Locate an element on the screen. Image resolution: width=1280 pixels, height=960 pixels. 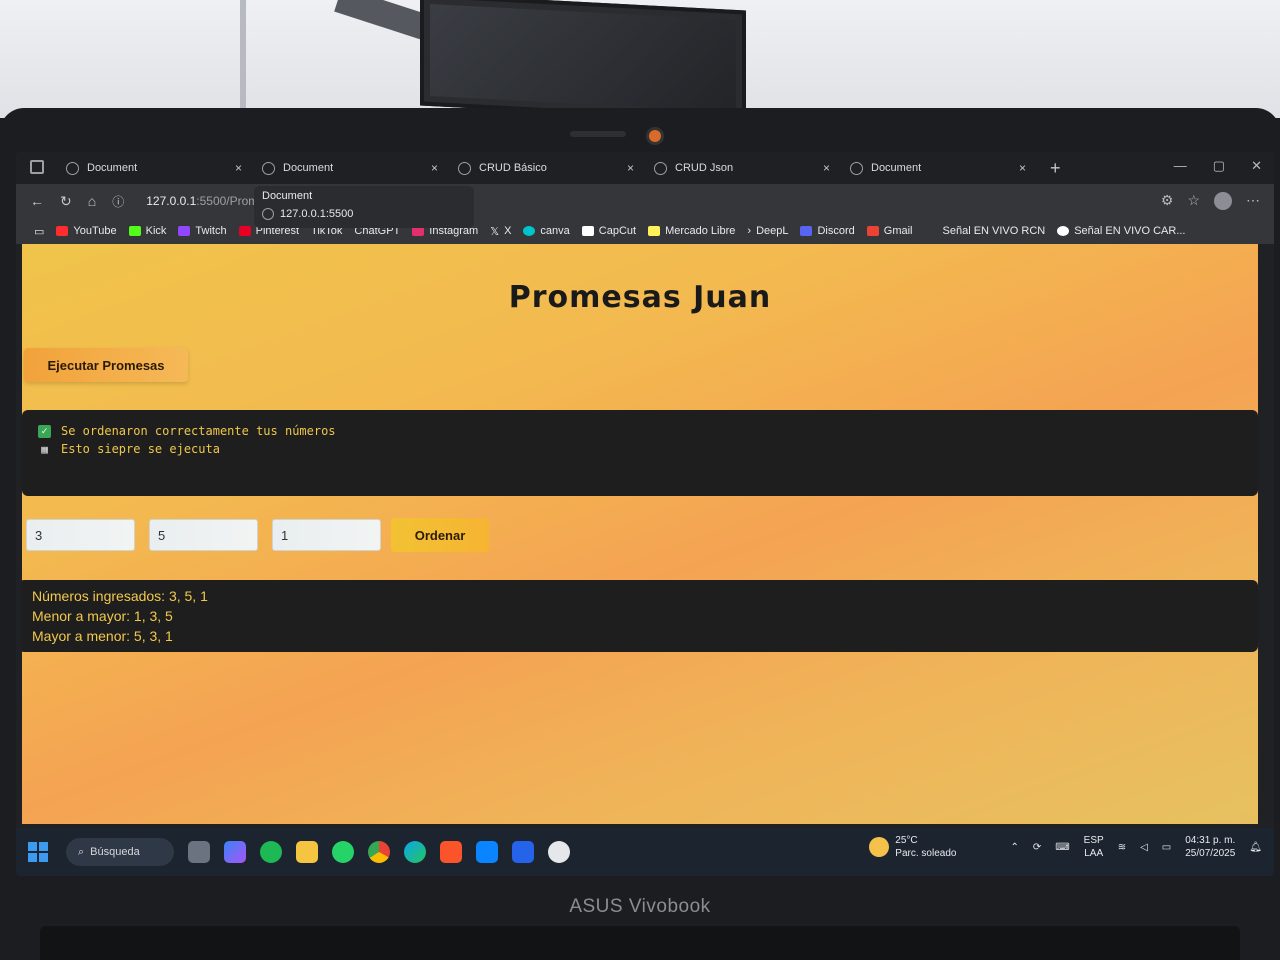
tab-document-2: Document × is located at coordinates (350, 168).